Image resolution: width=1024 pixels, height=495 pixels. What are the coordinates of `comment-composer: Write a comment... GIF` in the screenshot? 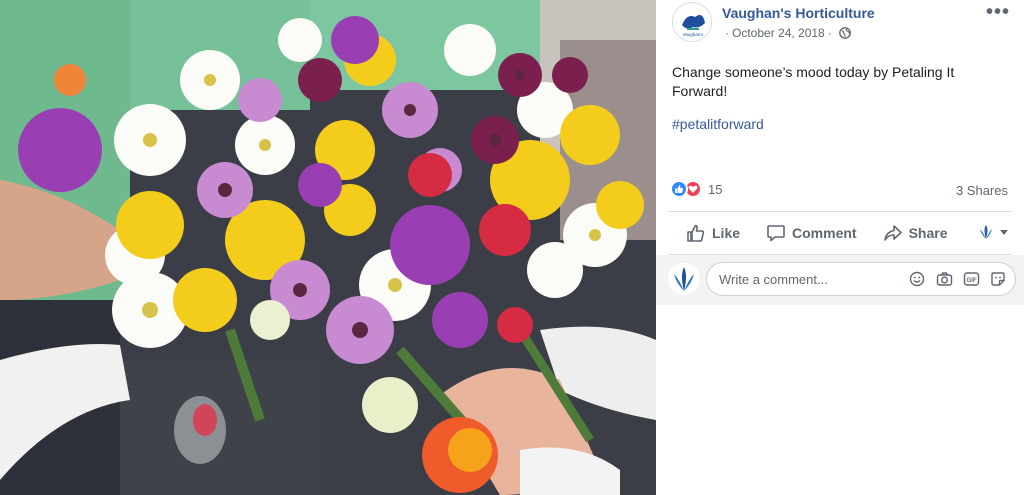 It's located at (840, 280).